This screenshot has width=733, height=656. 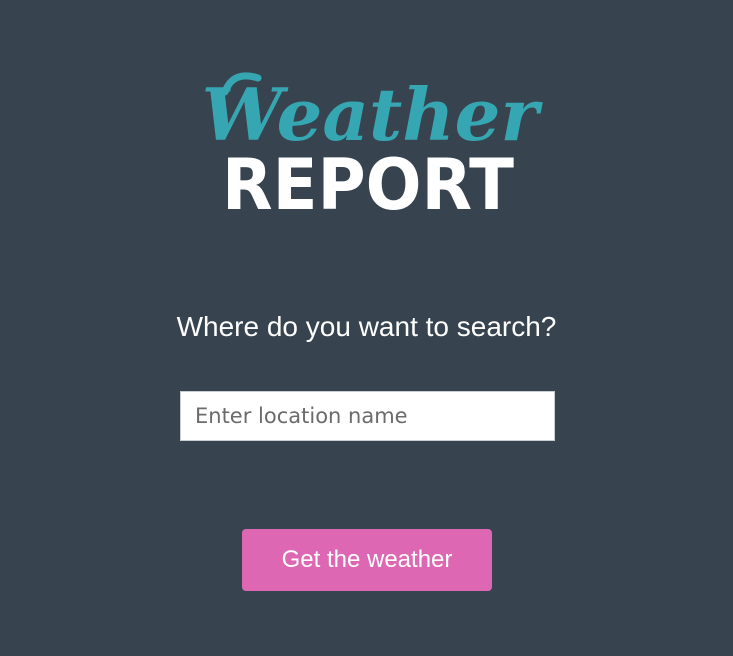 What do you see at coordinates (367, 416) in the screenshot?
I see `location-search-input` at bounding box center [367, 416].